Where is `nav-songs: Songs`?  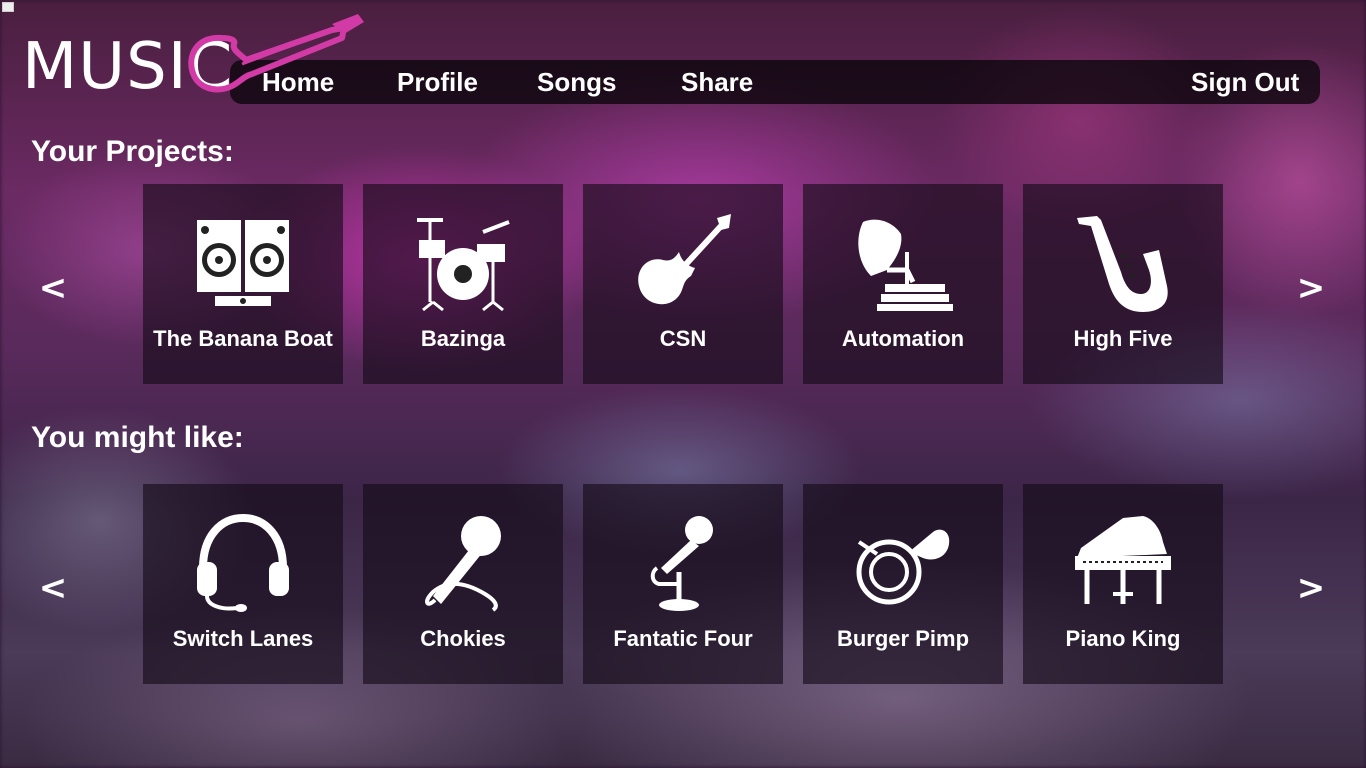 nav-songs: Songs is located at coordinates (576, 82).